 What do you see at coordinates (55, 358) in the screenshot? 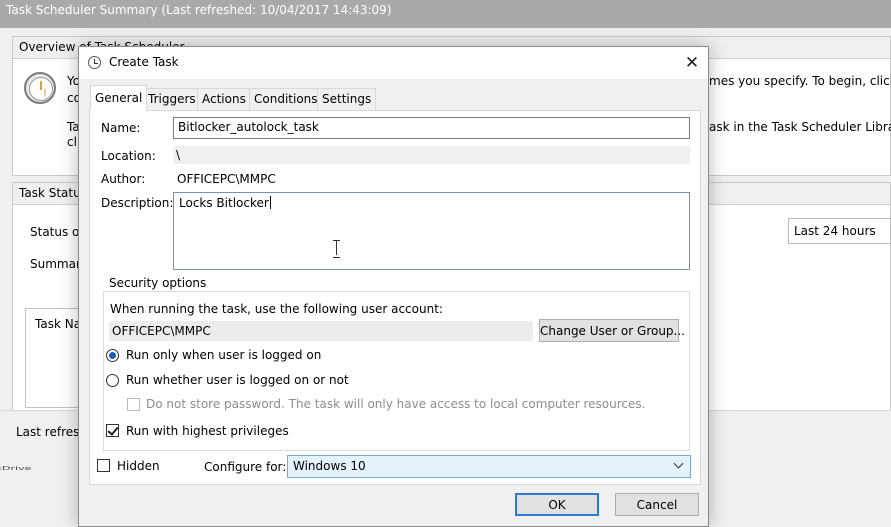
I see `task-list: Task Na` at bounding box center [55, 358].